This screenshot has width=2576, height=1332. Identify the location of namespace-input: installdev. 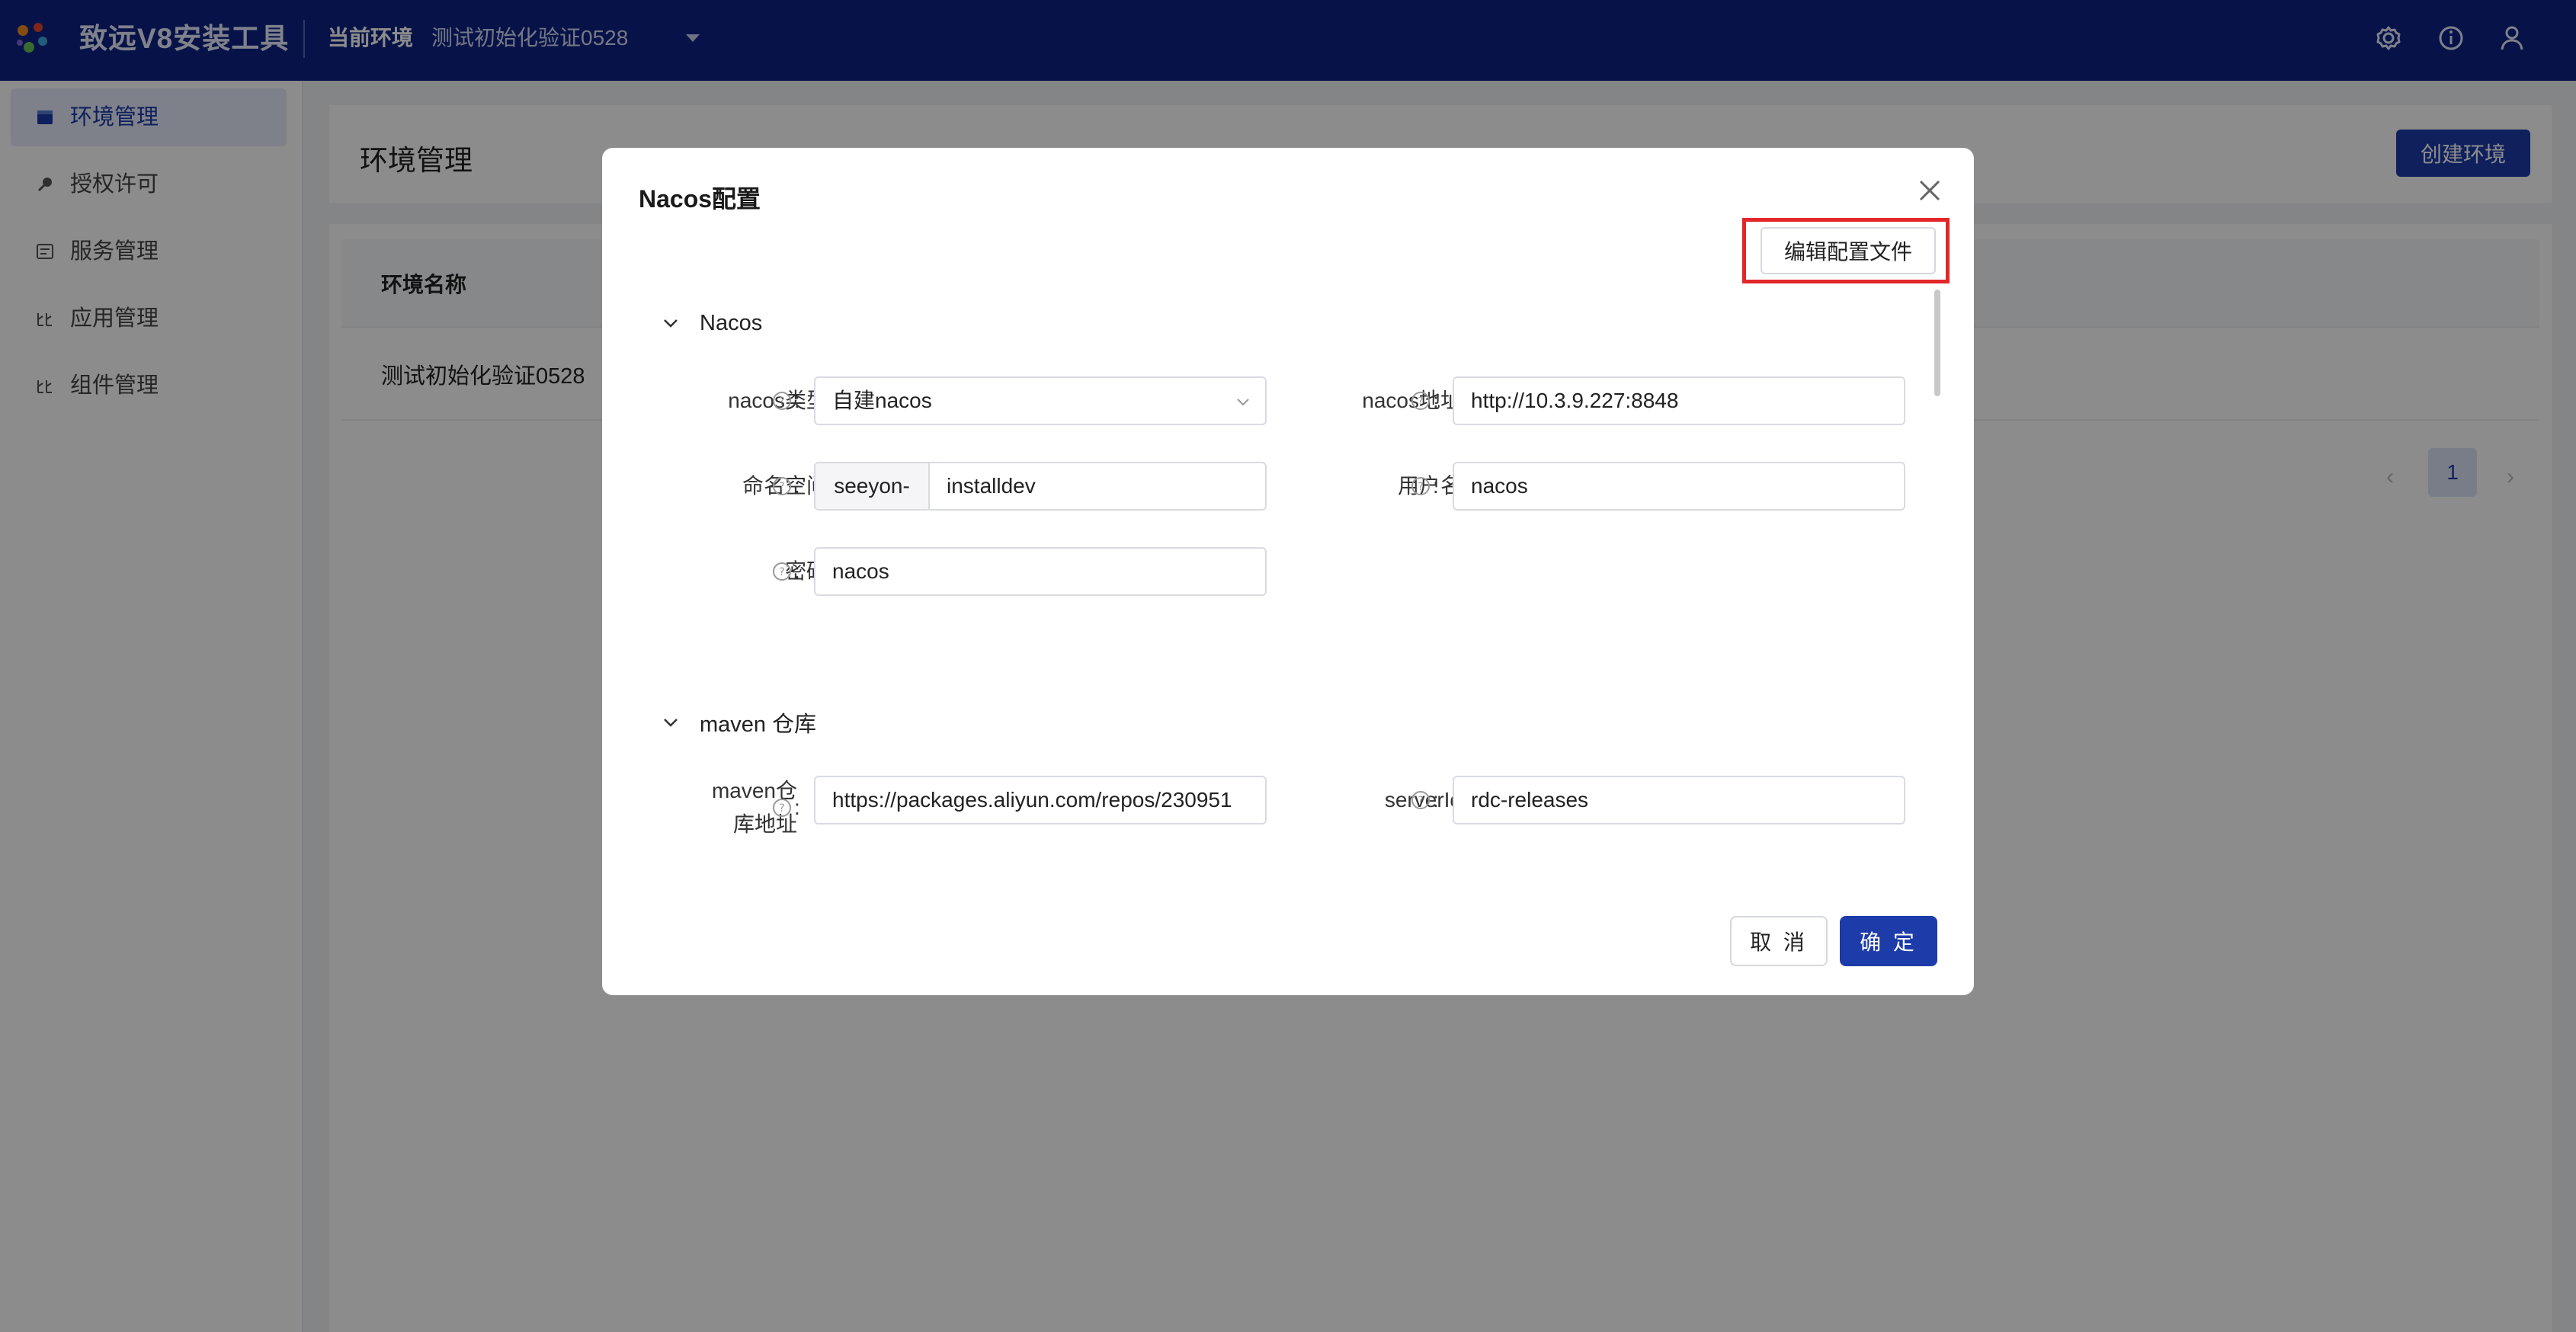
(1097, 487).